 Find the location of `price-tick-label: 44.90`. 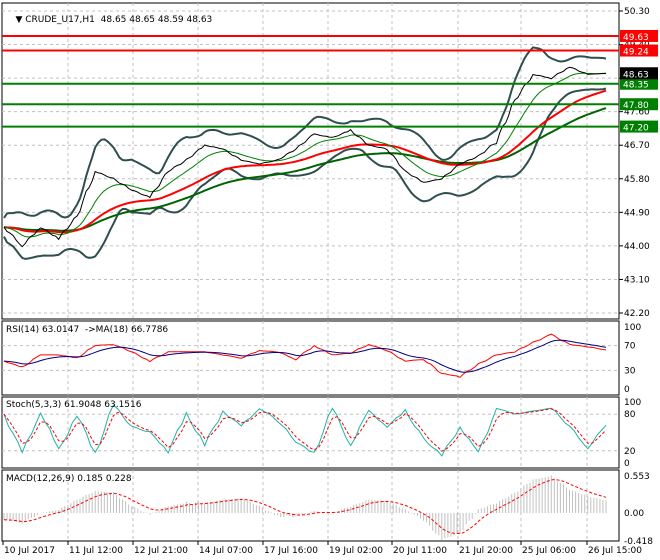

price-tick-label: 44.90 is located at coordinates (637, 213).